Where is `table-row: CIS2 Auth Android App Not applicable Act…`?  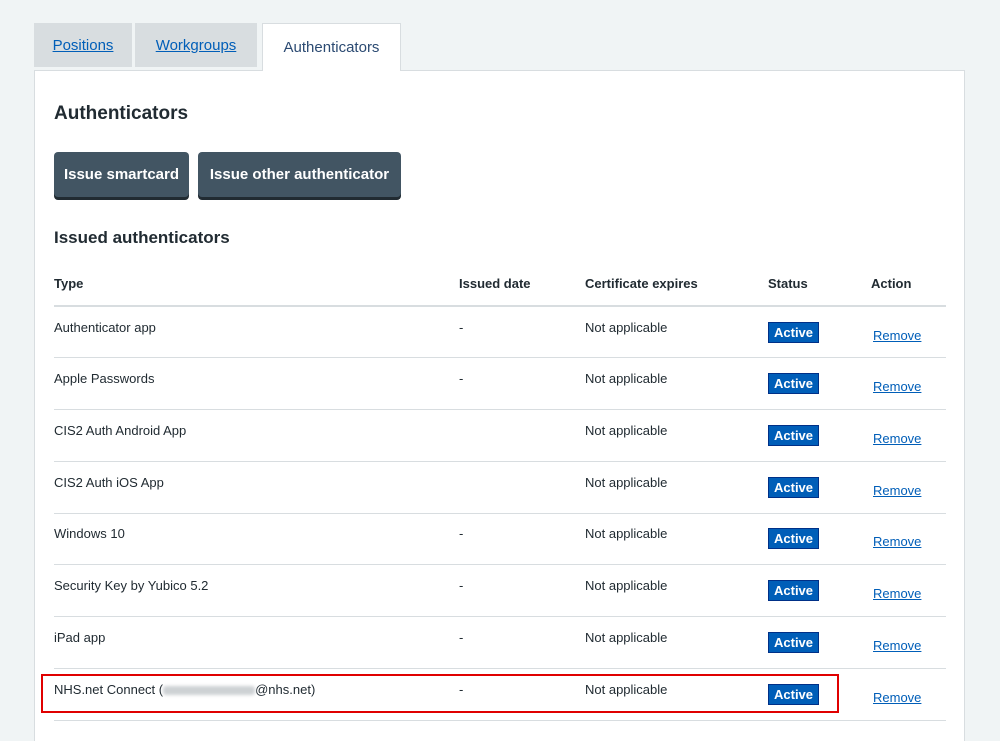
table-row: CIS2 Auth Android App Not applicable Act… is located at coordinates (500, 435).